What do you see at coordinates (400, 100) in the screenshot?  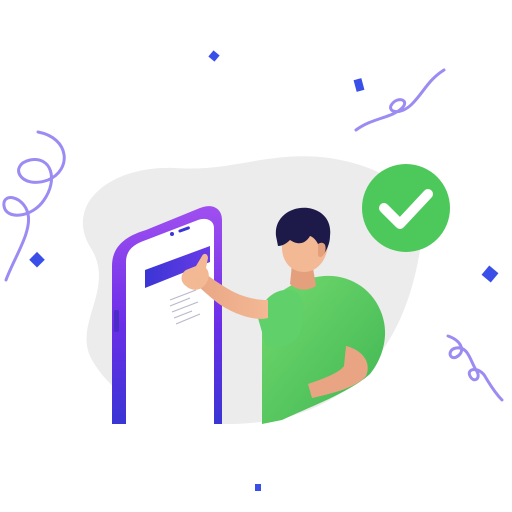 I see `confetti-ribbon-top-right` at bounding box center [400, 100].